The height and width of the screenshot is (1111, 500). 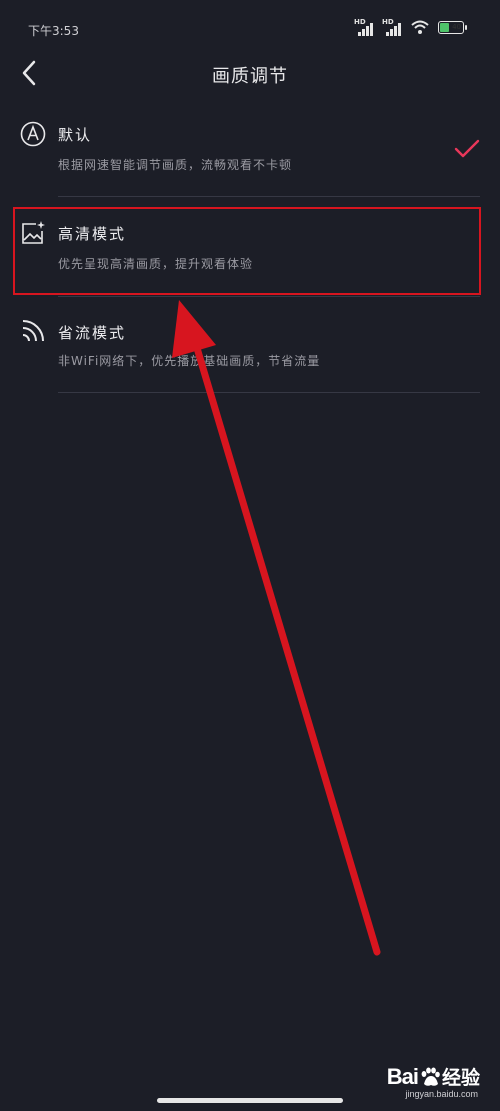 I want to click on paw-icon, so click(x=430, y=1076).